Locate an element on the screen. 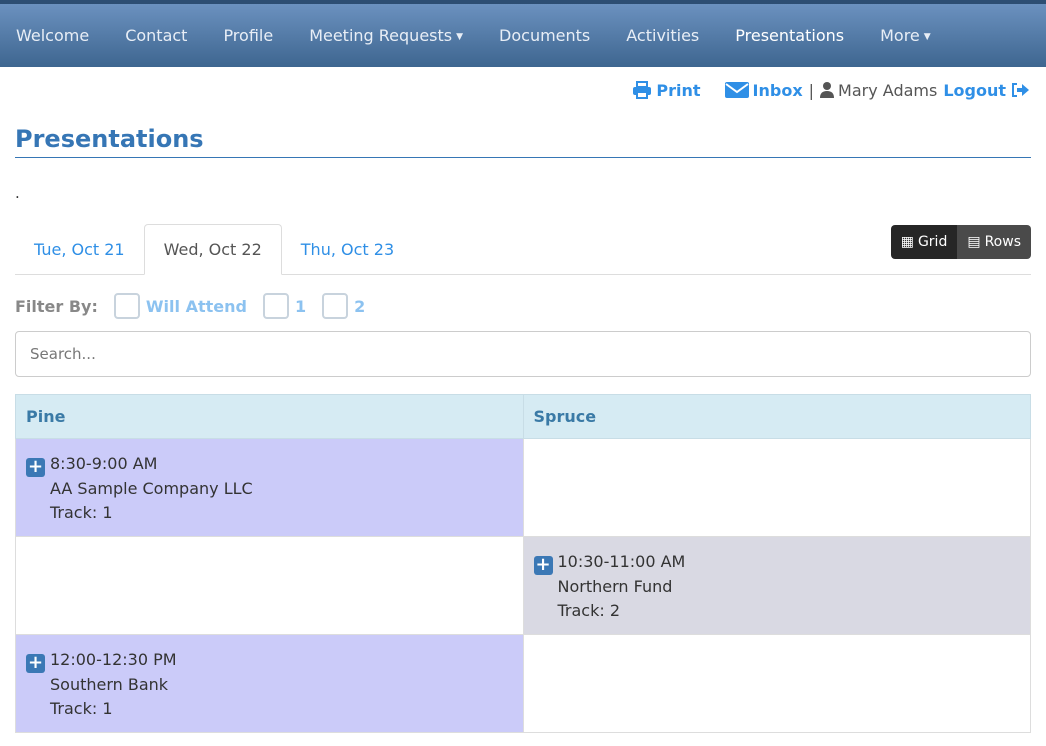  nav-contact: Contact is located at coordinates (156, 35).